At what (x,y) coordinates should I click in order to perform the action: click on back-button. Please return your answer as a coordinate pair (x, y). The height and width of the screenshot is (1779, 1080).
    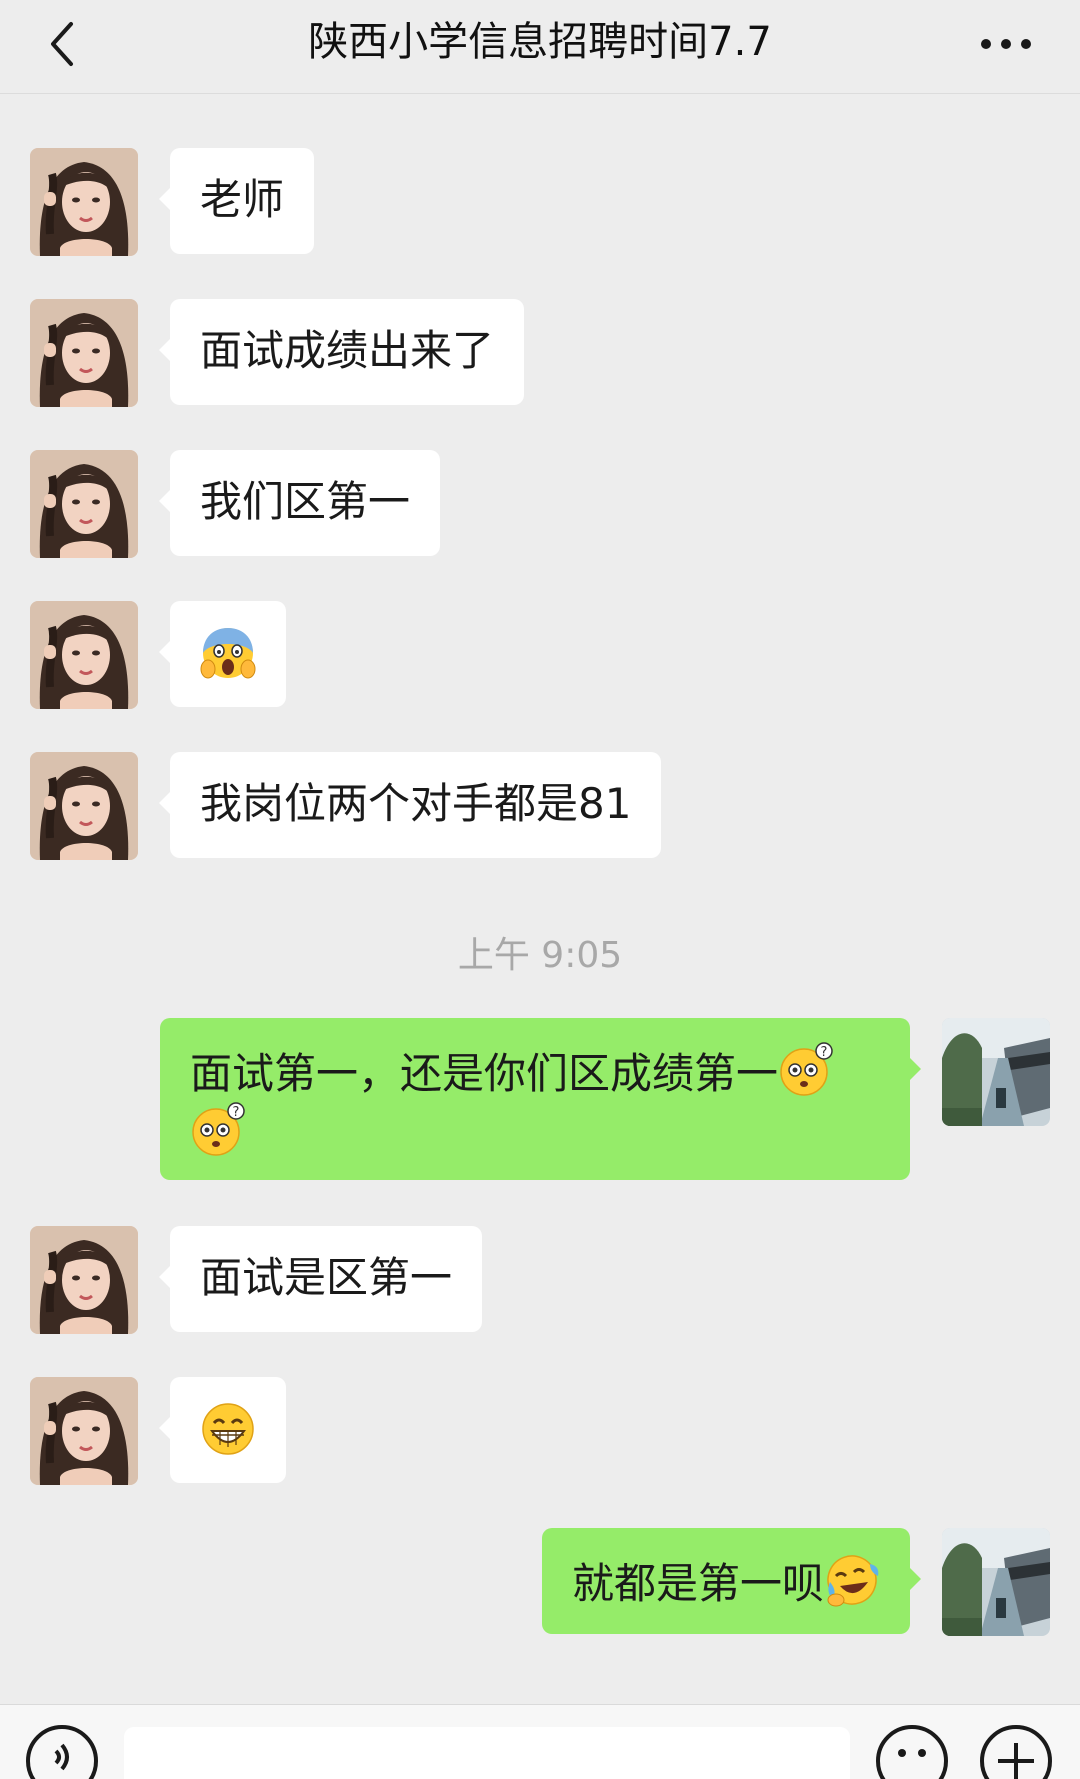
    Looking at the image, I should click on (62, 44).